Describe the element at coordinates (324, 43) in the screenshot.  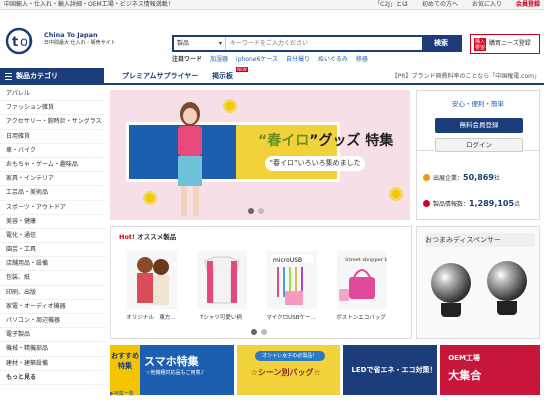
I see `search-input` at that location.